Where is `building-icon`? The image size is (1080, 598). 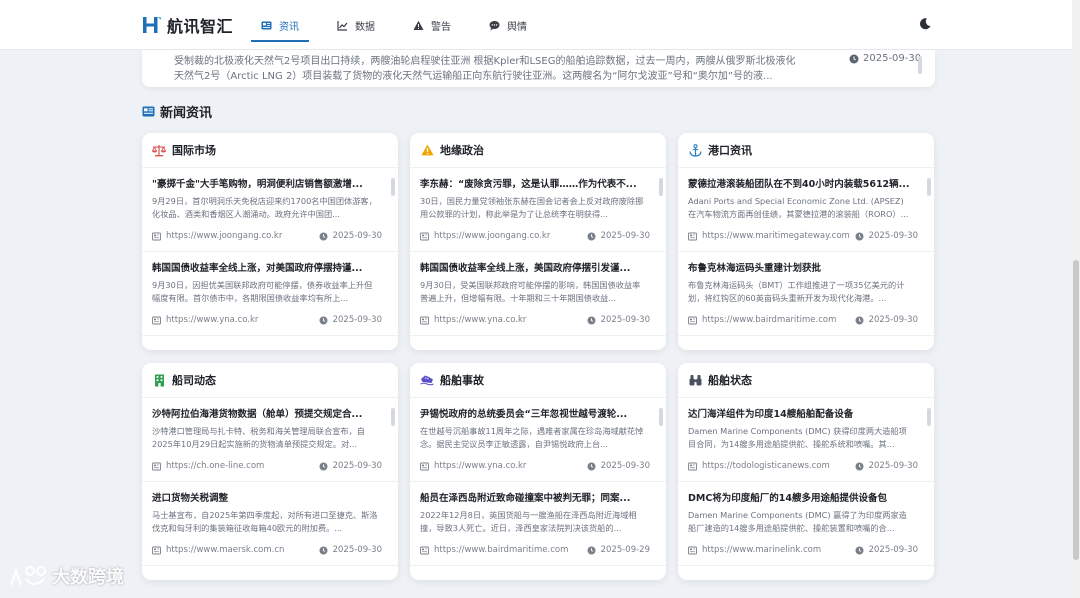 building-icon is located at coordinates (159, 380).